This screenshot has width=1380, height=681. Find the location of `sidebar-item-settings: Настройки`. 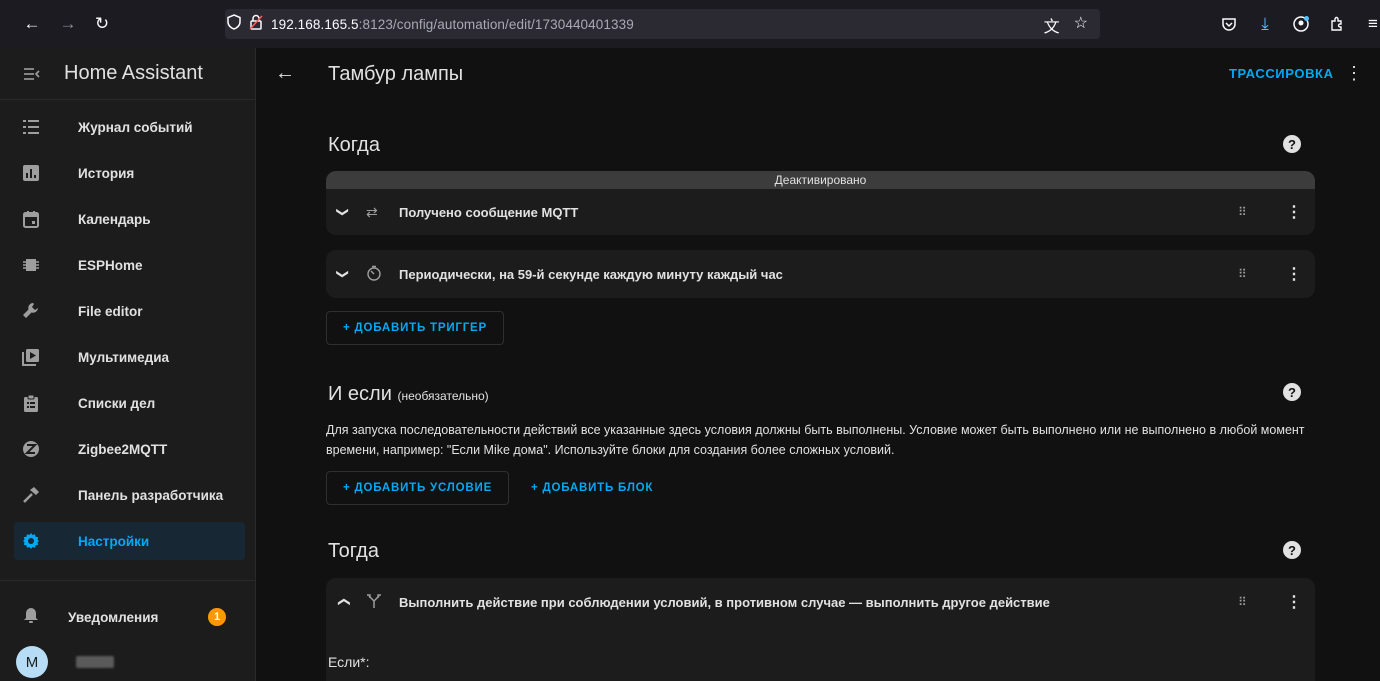

sidebar-item-settings: Настройки is located at coordinates (129, 541).